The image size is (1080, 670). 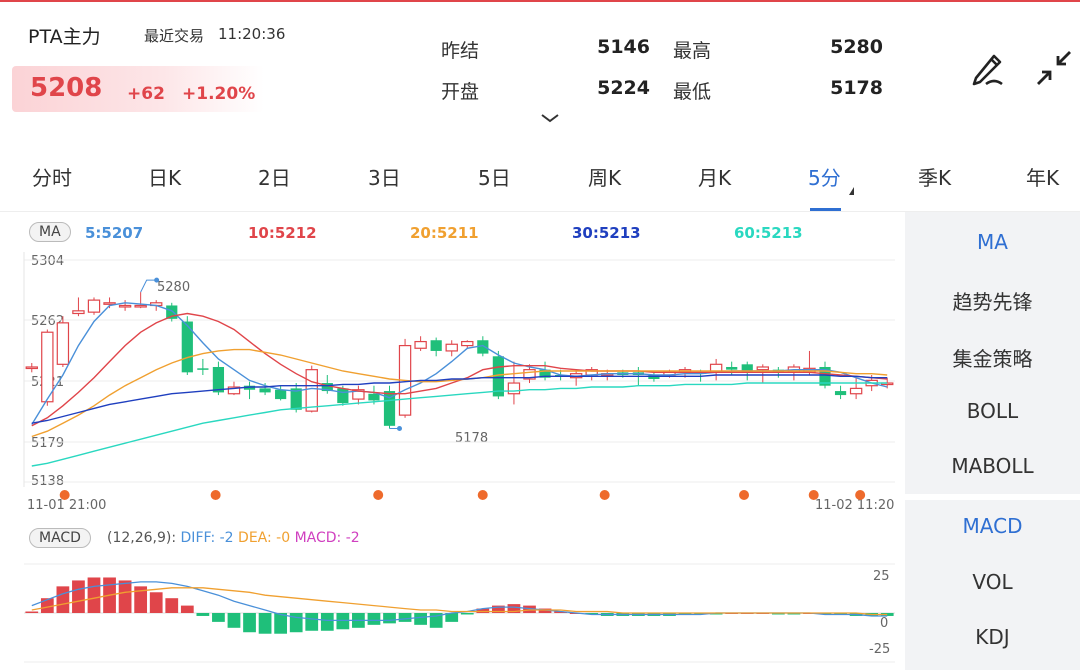 What do you see at coordinates (992, 300) in the screenshot?
I see `sidebar-item-trend: 趋势先锋` at bounding box center [992, 300].